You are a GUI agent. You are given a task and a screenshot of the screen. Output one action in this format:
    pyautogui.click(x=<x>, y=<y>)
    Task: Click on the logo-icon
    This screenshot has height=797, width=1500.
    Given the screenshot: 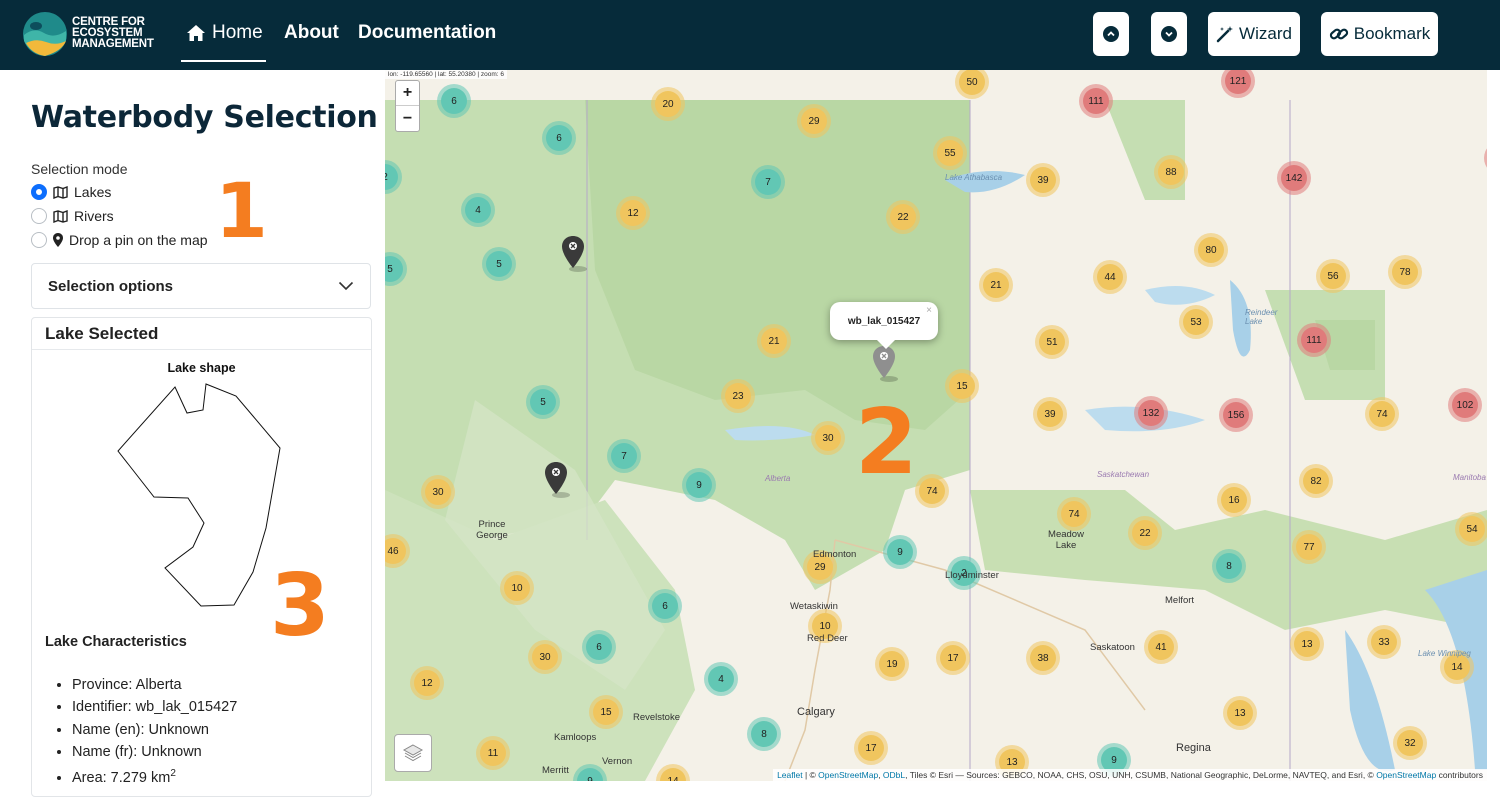 What is the action you would take?
    pyautogui.click(x=45, y=34)
    